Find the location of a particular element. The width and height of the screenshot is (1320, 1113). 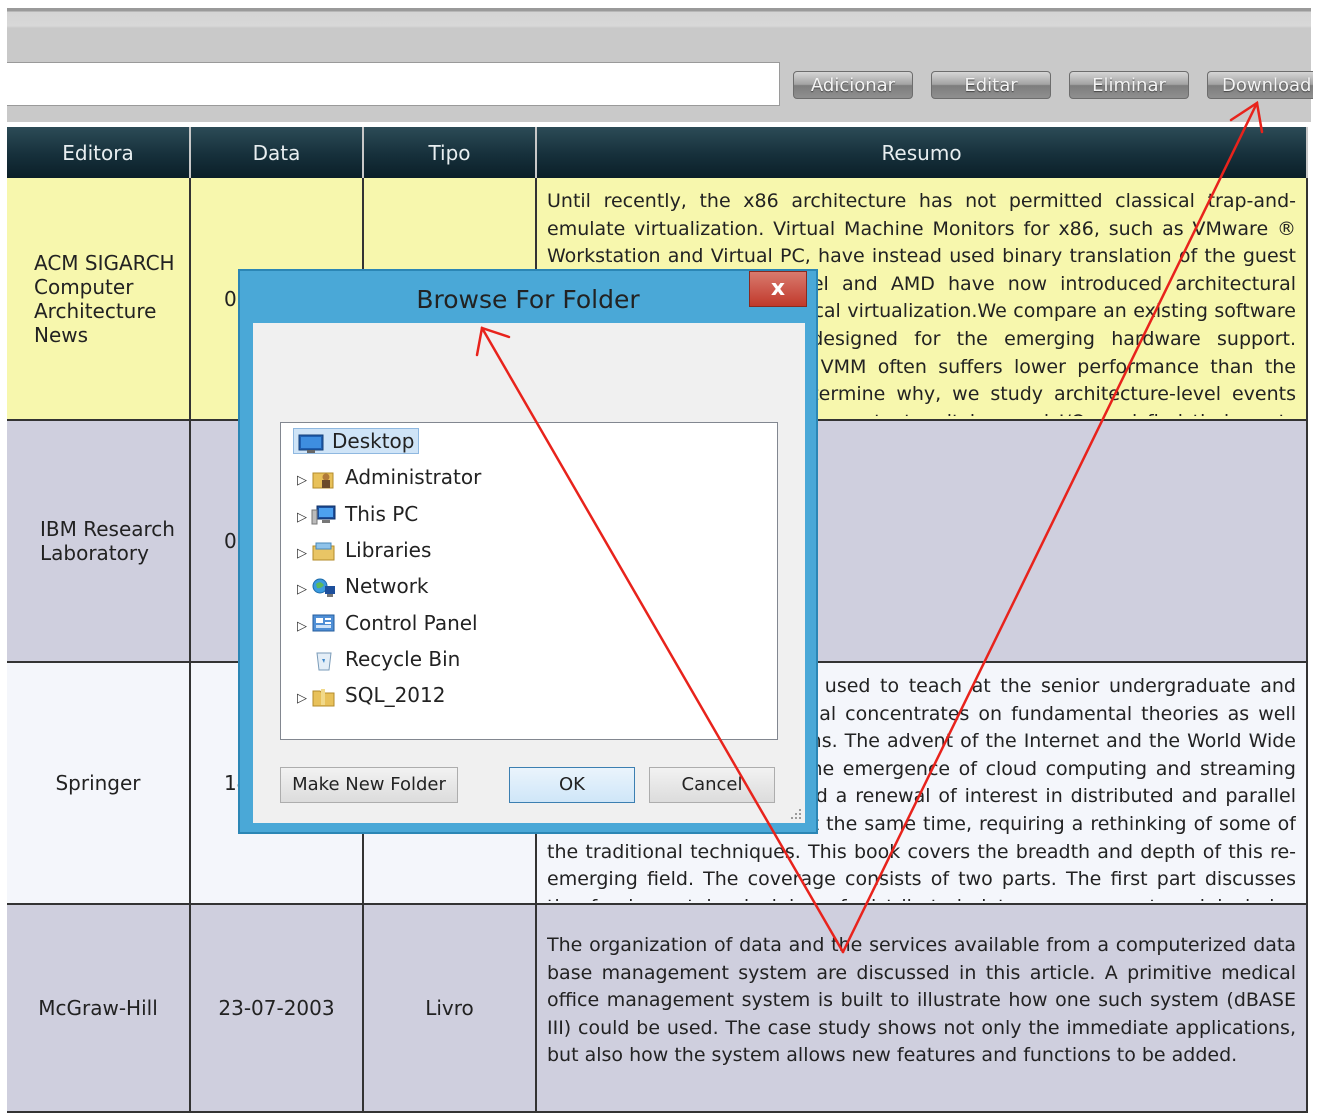

download-button: Download is located at coordinates (1260, 85).